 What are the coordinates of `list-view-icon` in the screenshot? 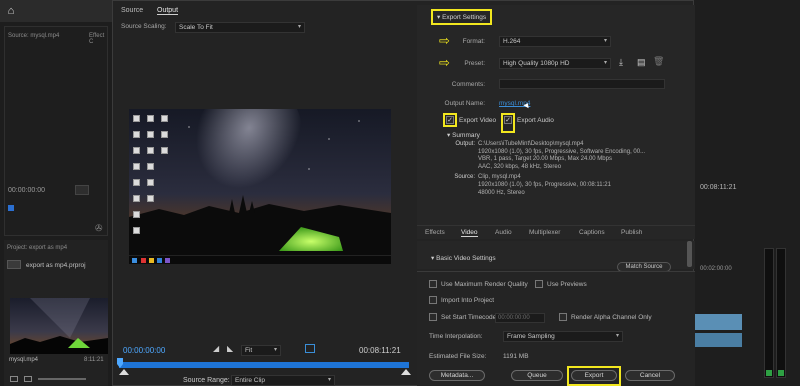 It's located at (14, 379).